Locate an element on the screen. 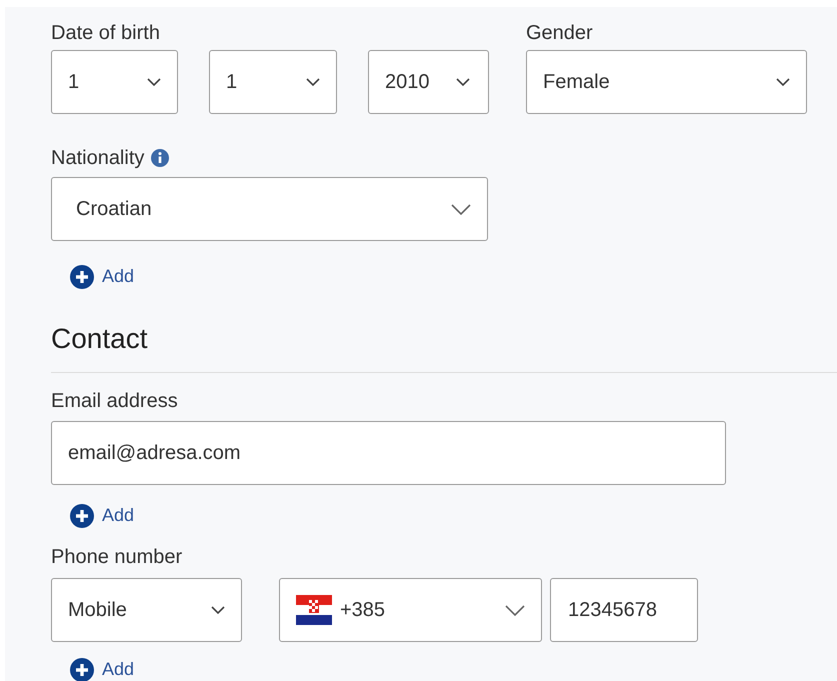  phone-number-field: 12345678 is located at coordinates (624, 610).